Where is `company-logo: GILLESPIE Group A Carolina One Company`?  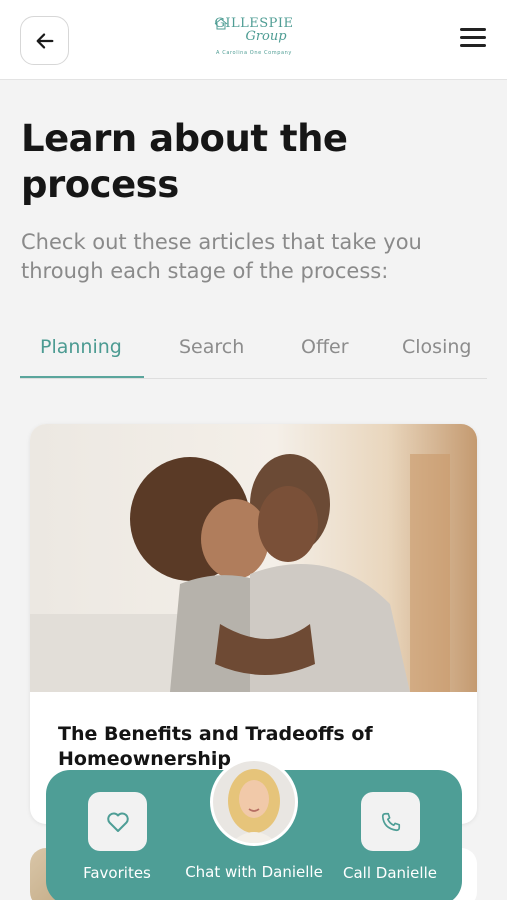
company-logo: GILLESPIE Group A Carolina One Company is located at coordinates (254, 40).